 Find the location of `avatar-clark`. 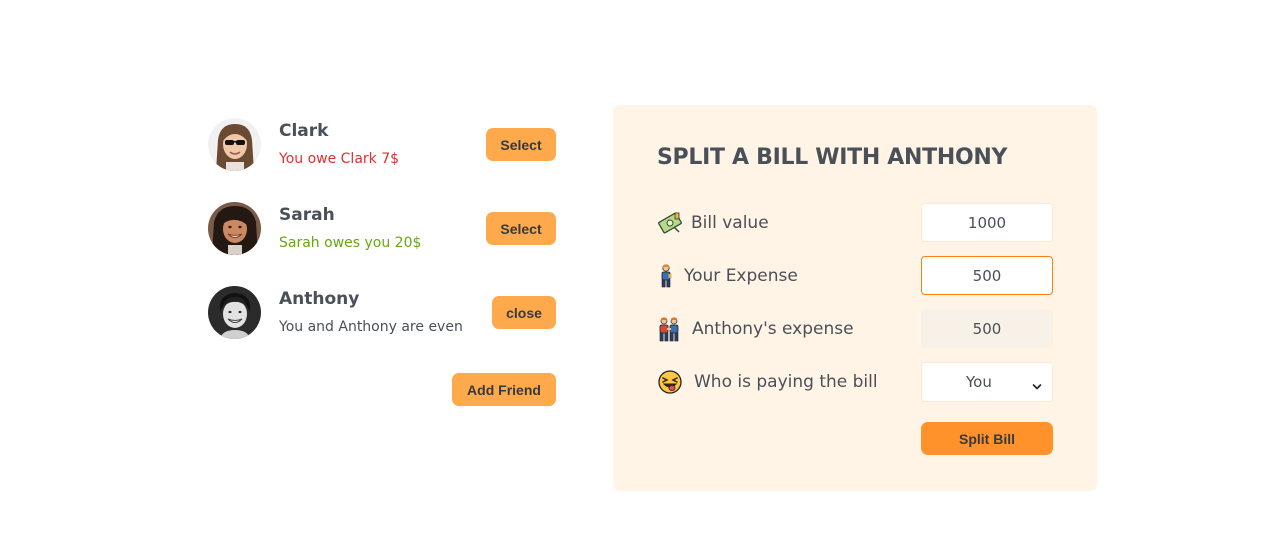

avatar-clark is located at coordinates (234, 144).